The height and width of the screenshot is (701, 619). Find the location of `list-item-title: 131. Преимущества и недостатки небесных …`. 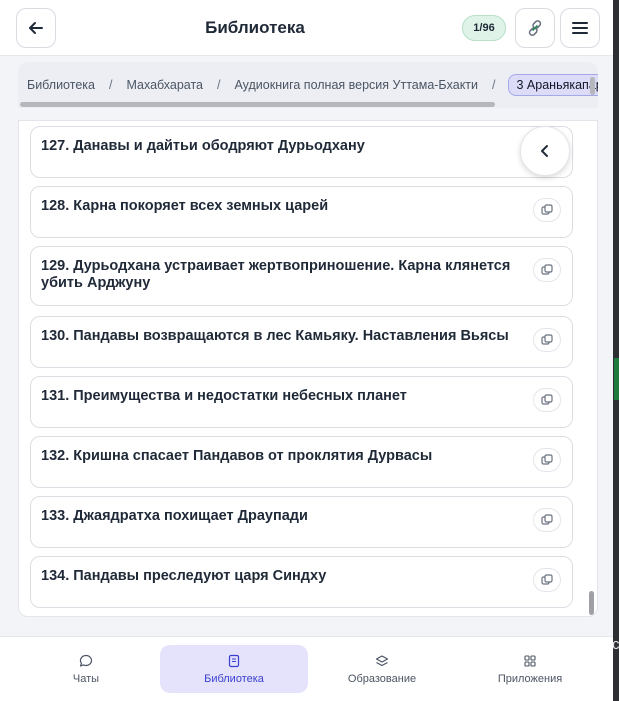

list-item-title: 131. Преимущества и недостатки небесных … is located at coordinates (224, 396).